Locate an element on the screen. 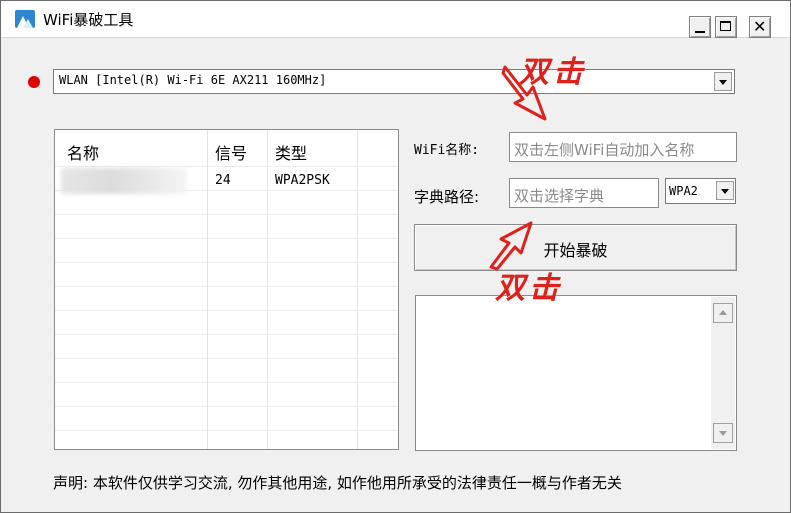 This screenshot has width=791, height=513. minimize-icon is located at coordinates (700, 32).